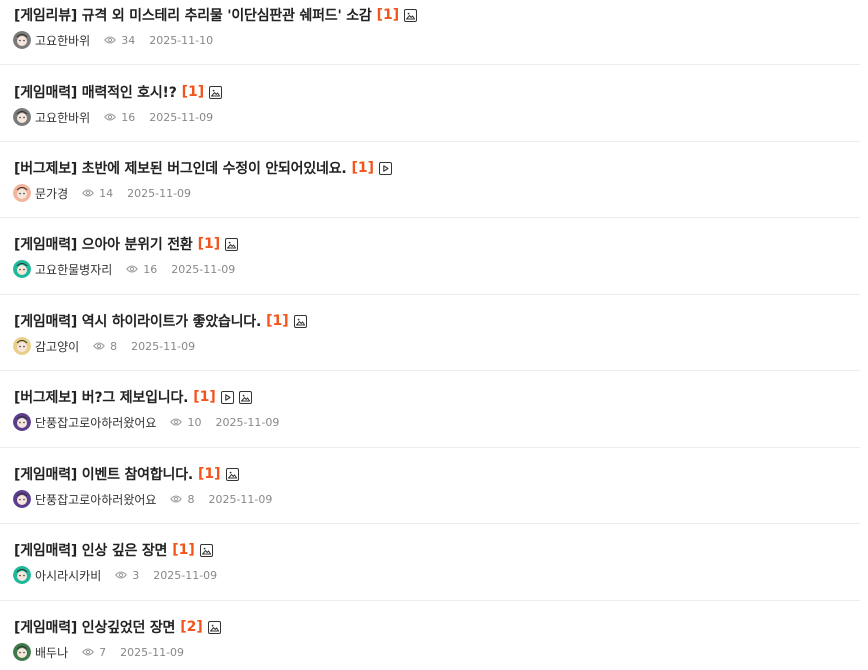 This screenshot has width=868, height=670. What do you see at coordinates (57, 346) in the screenshot?
I see `author-name: 감고양이` at bounding box center [57, 346].